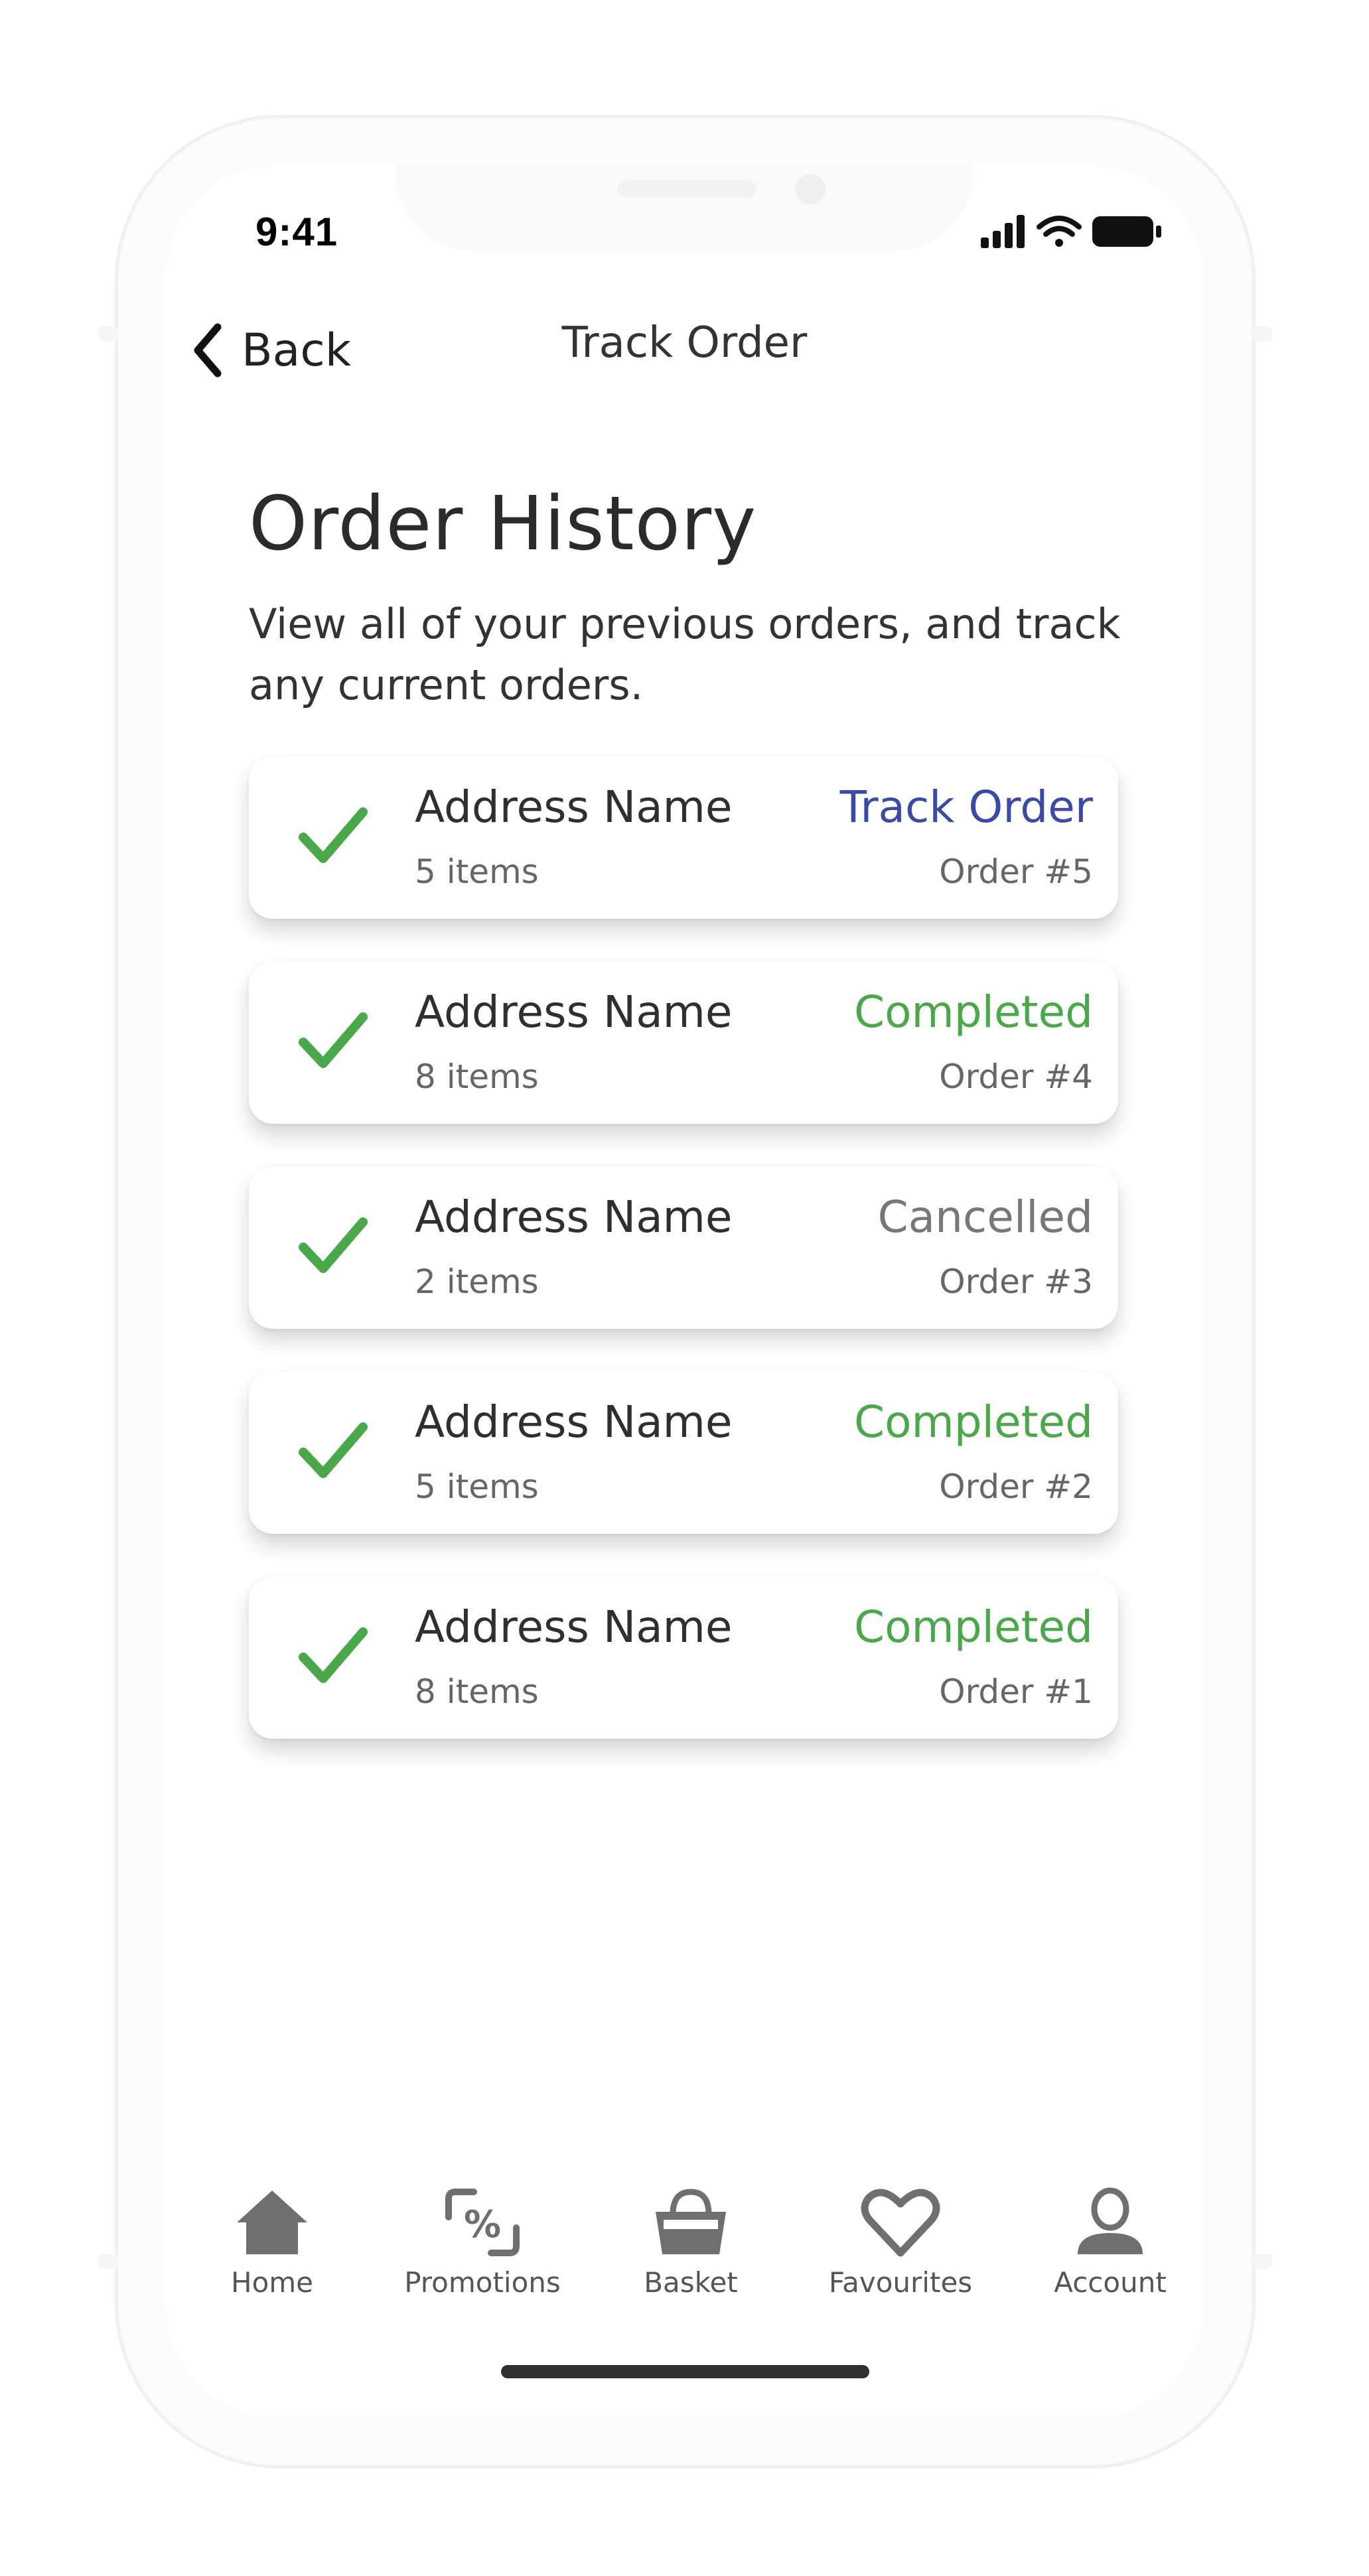 The image size is (1369, 2576). Describe the element at coordinates (1003, 231) in the screenshot. I see `cellular-signal-icon` at that location.